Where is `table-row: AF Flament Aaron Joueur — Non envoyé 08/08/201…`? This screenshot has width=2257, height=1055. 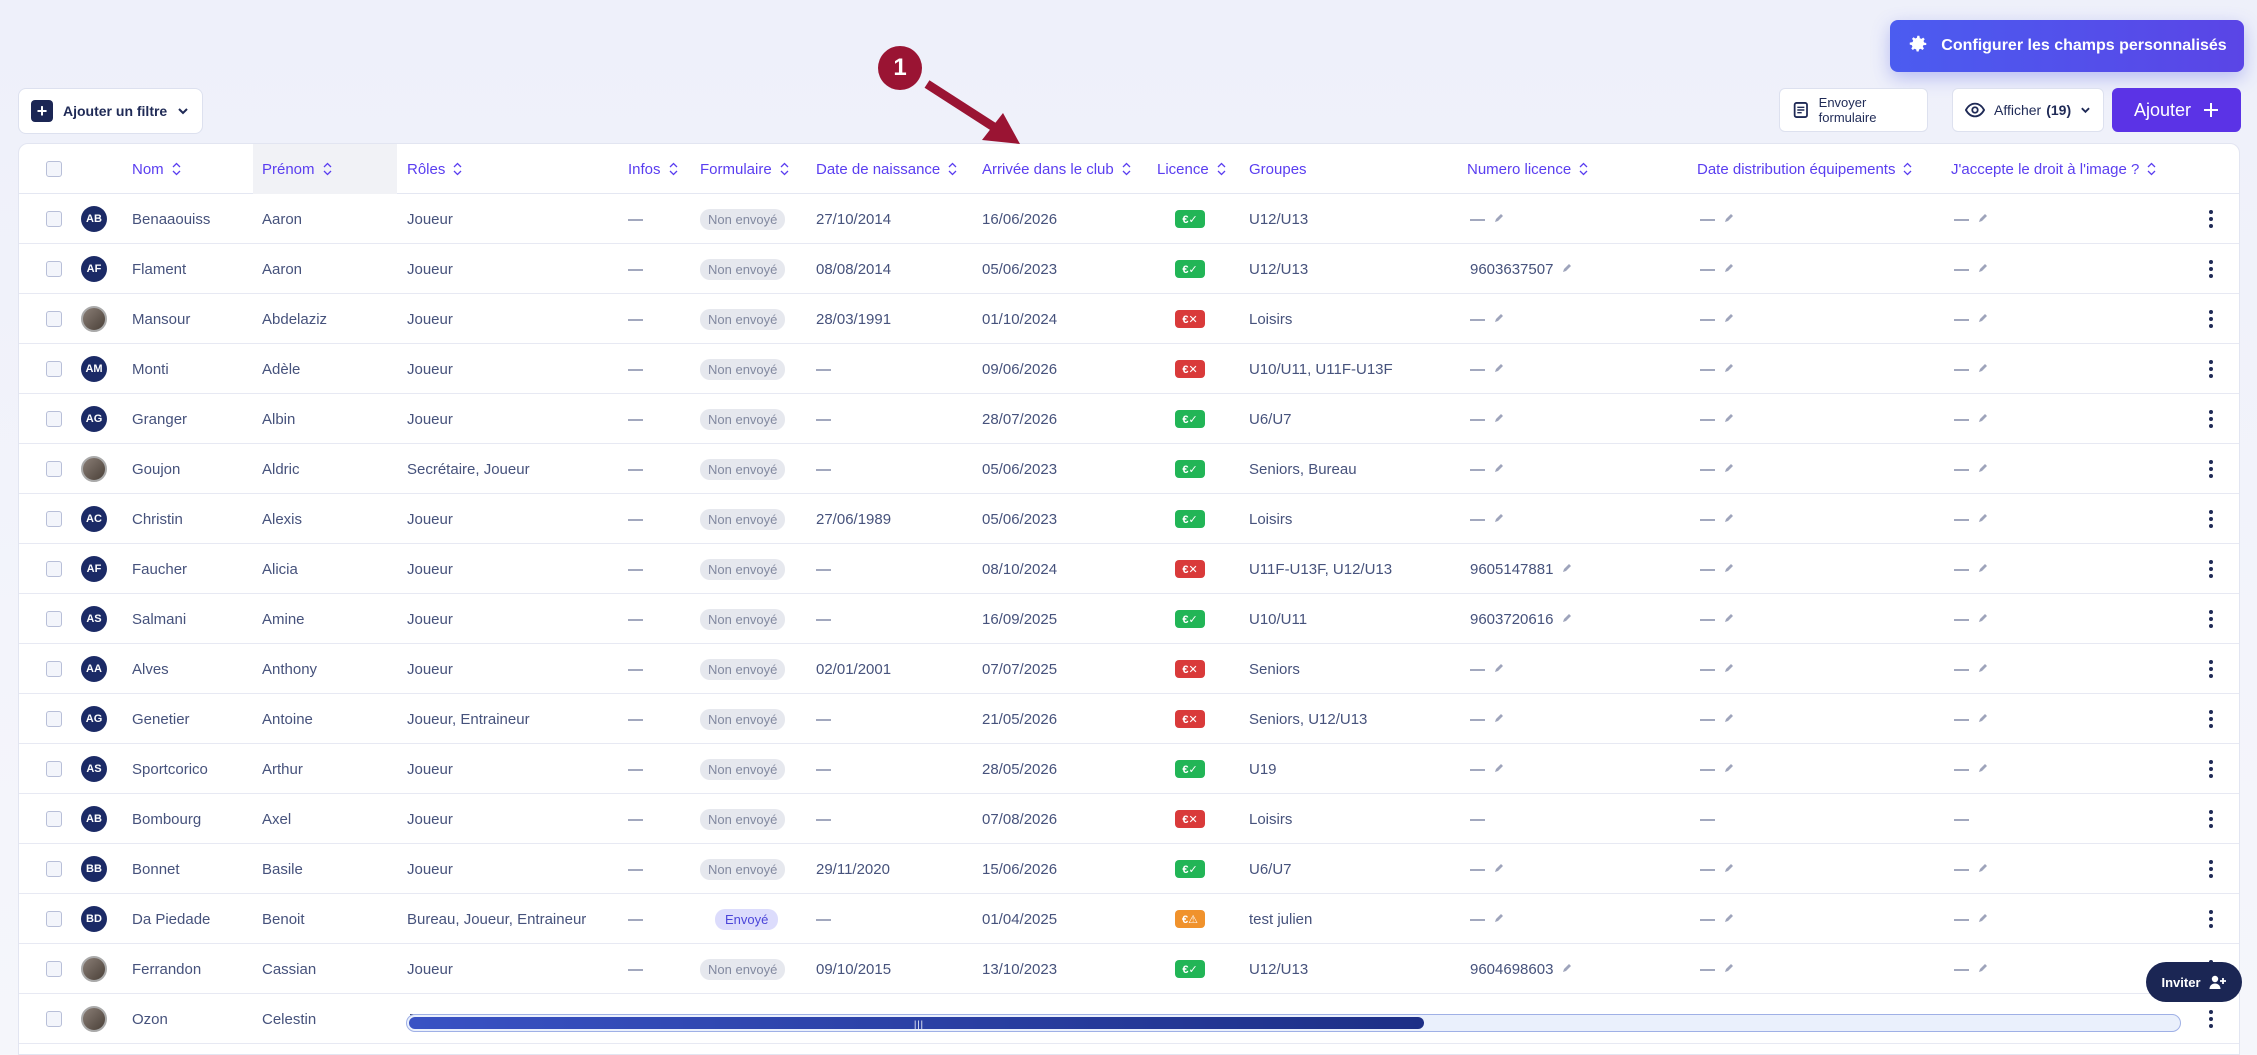 table-row: AF Flament Aaron Joueur — Non envoyé 08/08/201… is located at coordinates (1129, 269).